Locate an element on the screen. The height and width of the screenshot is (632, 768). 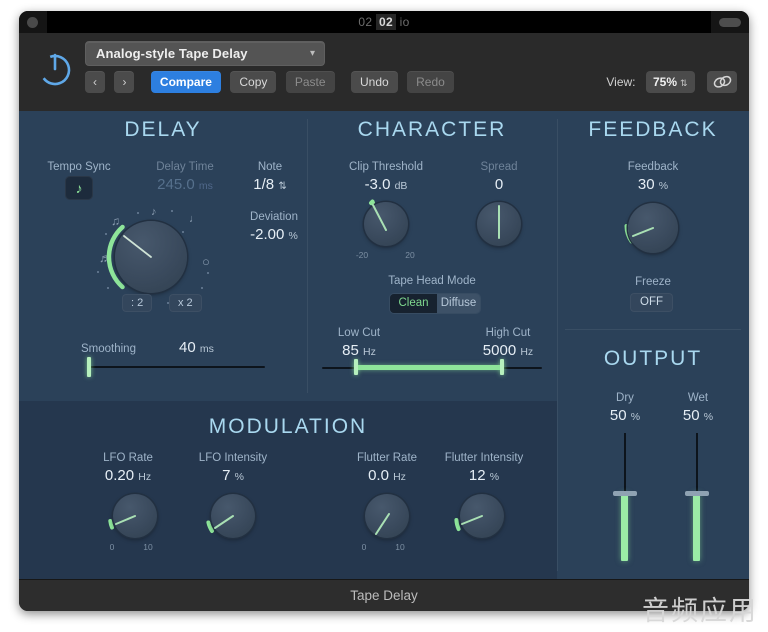
chevron-down-icon: ▾ is located at coordinates (312, 53).